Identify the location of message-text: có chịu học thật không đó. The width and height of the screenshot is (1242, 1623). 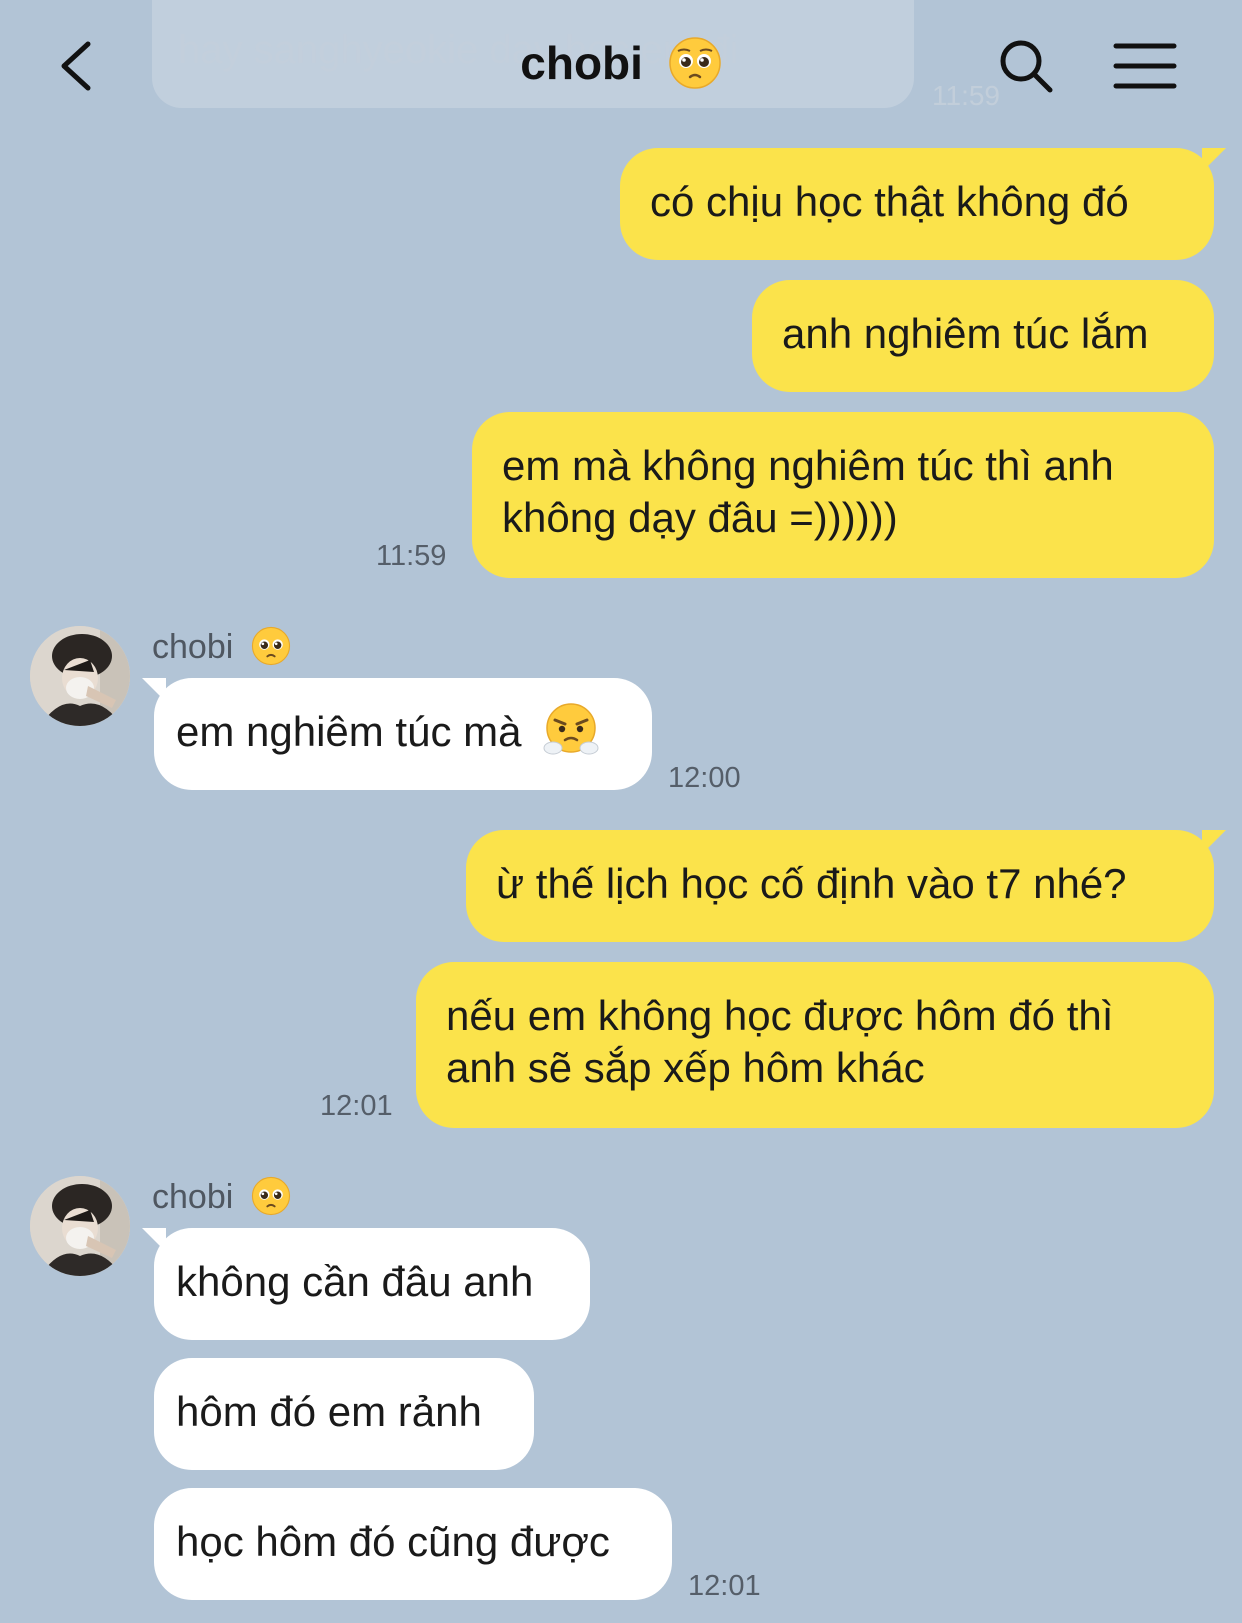
(889, 201).